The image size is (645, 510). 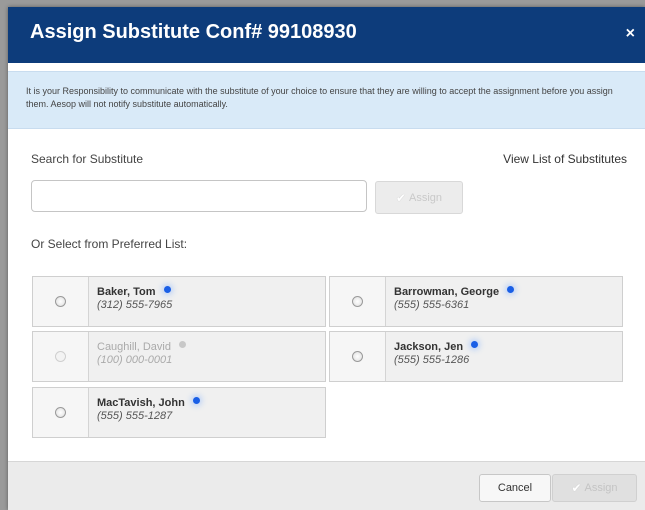 I want to click on substitute-name: Barrowman, George, so click(x=447, y=292).